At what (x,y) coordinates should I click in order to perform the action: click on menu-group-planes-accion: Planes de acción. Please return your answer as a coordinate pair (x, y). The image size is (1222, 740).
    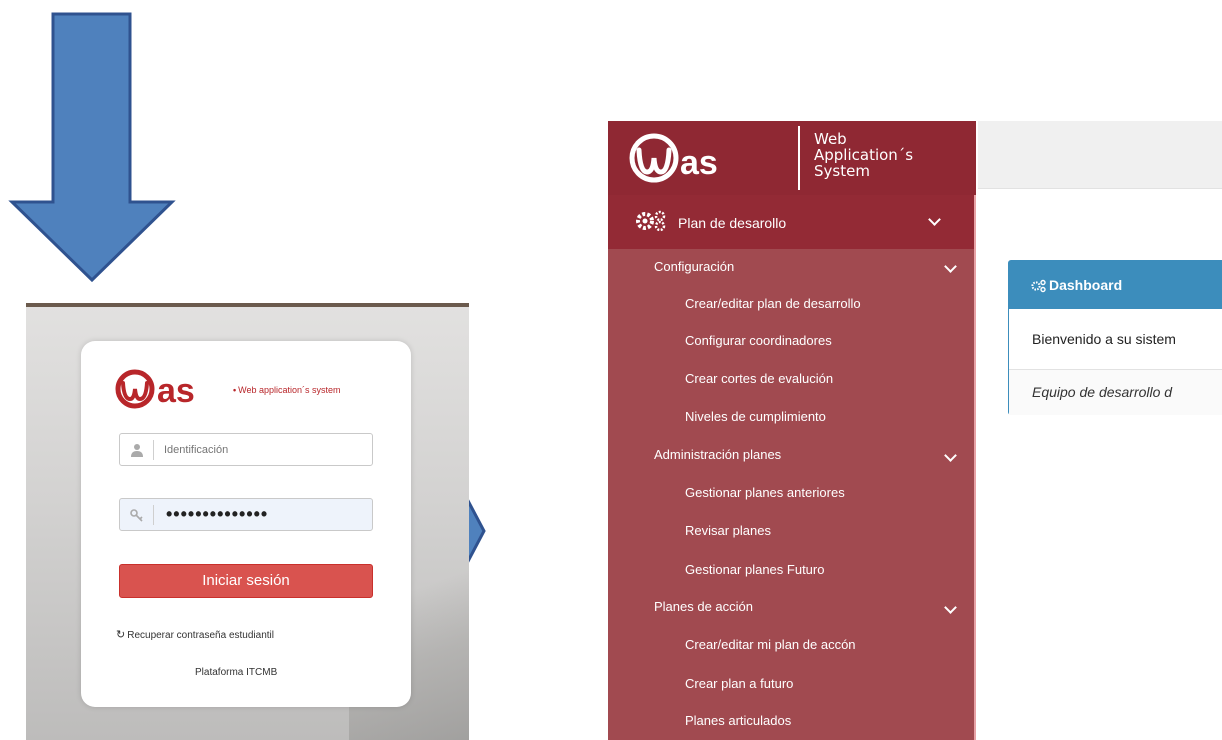
    Looking at the image, I should click on (703, 606).